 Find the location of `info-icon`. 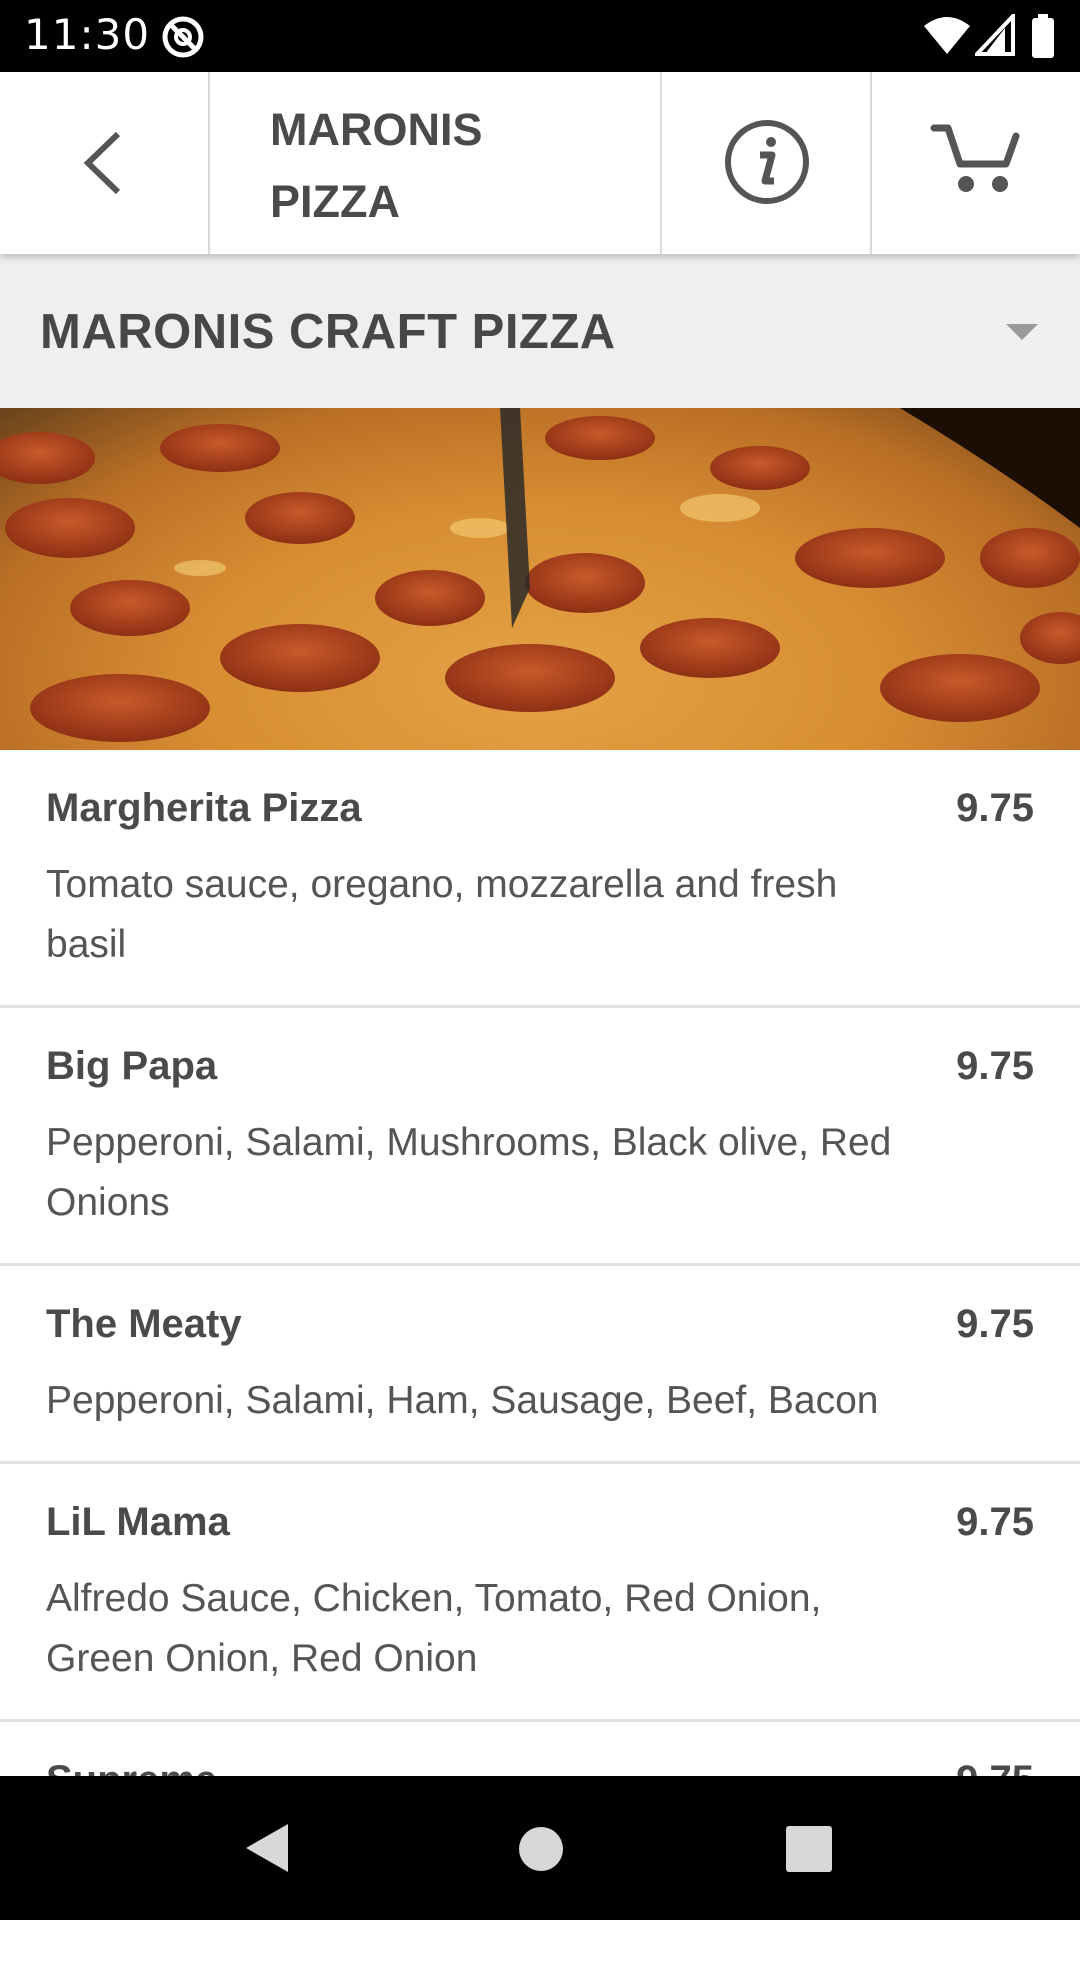

info-icon is located at coordinates (767, 162).